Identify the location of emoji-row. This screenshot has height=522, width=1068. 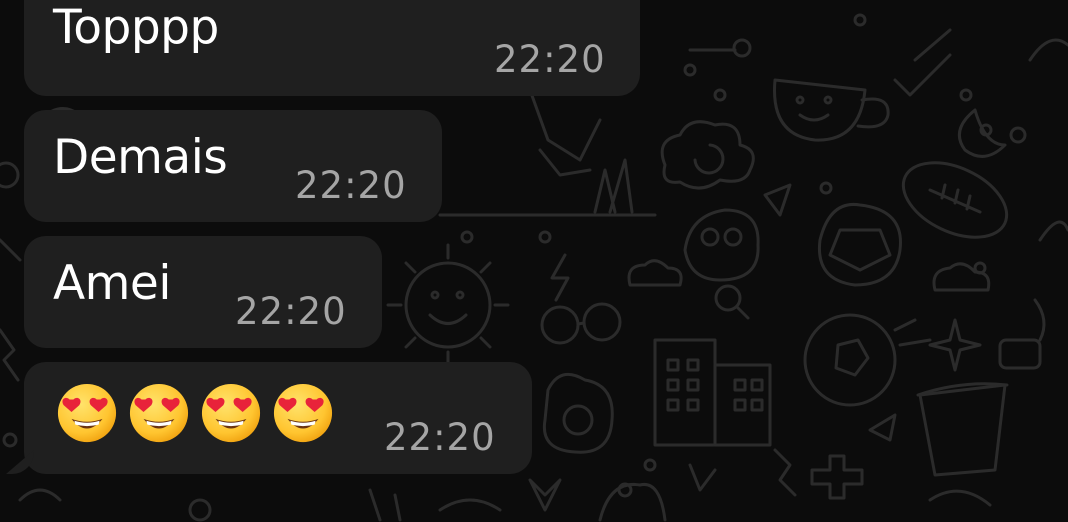
(195, 413).